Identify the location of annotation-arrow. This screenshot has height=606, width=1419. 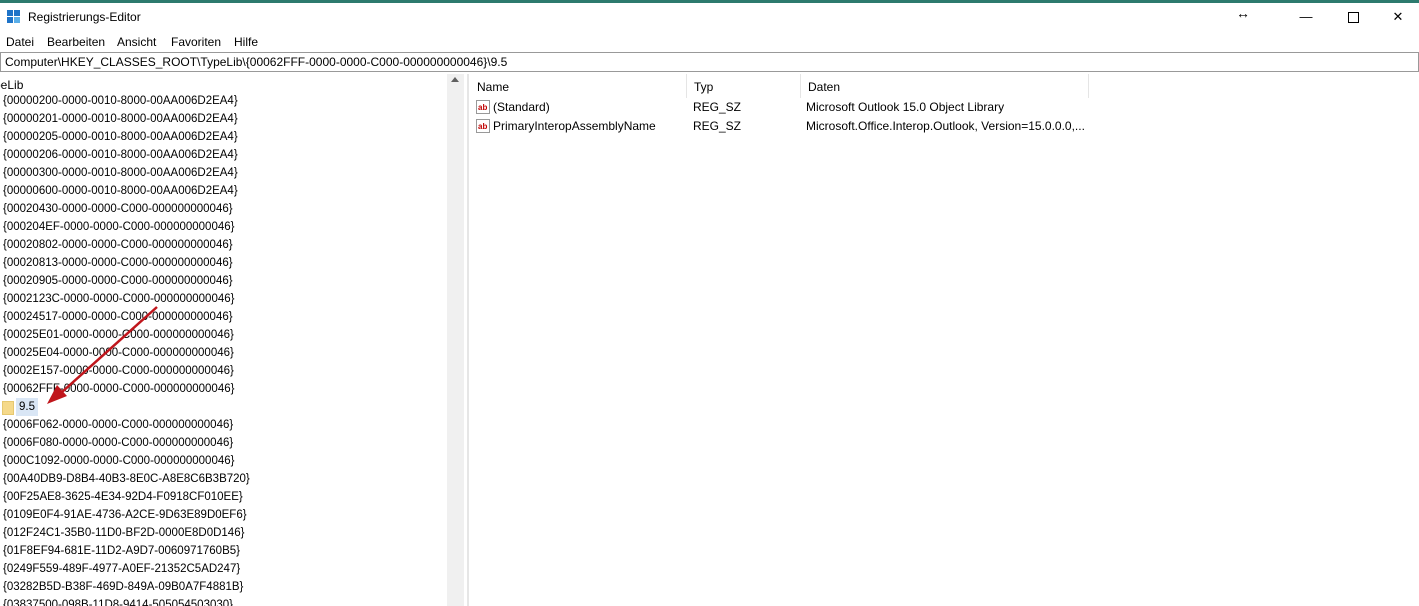
(102, 355).